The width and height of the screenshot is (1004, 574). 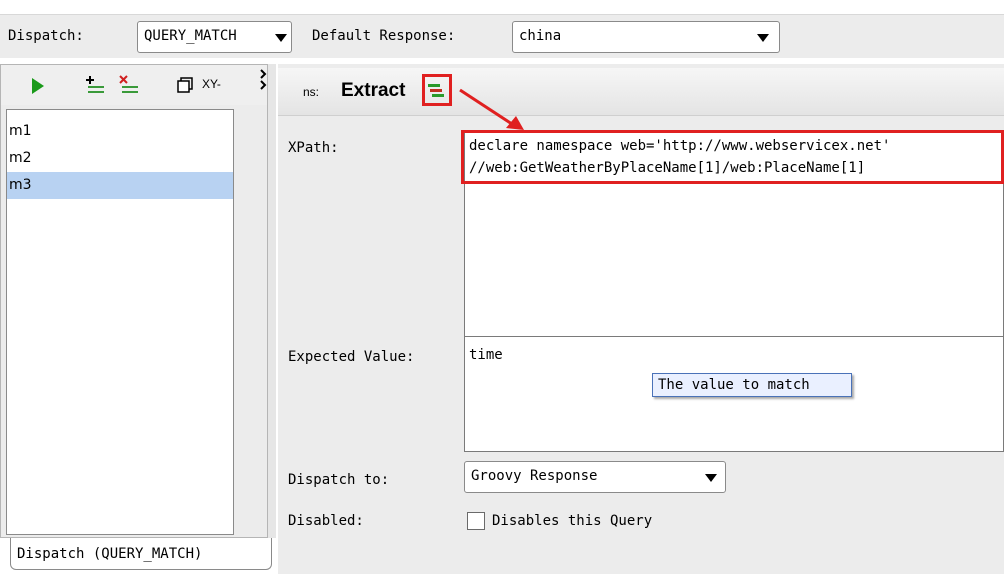 What do you see at coordinates (572, 521) in the screenshot?
I see `disabled-checkbox-label: Disables this Query` at bounding box center [572, 521].